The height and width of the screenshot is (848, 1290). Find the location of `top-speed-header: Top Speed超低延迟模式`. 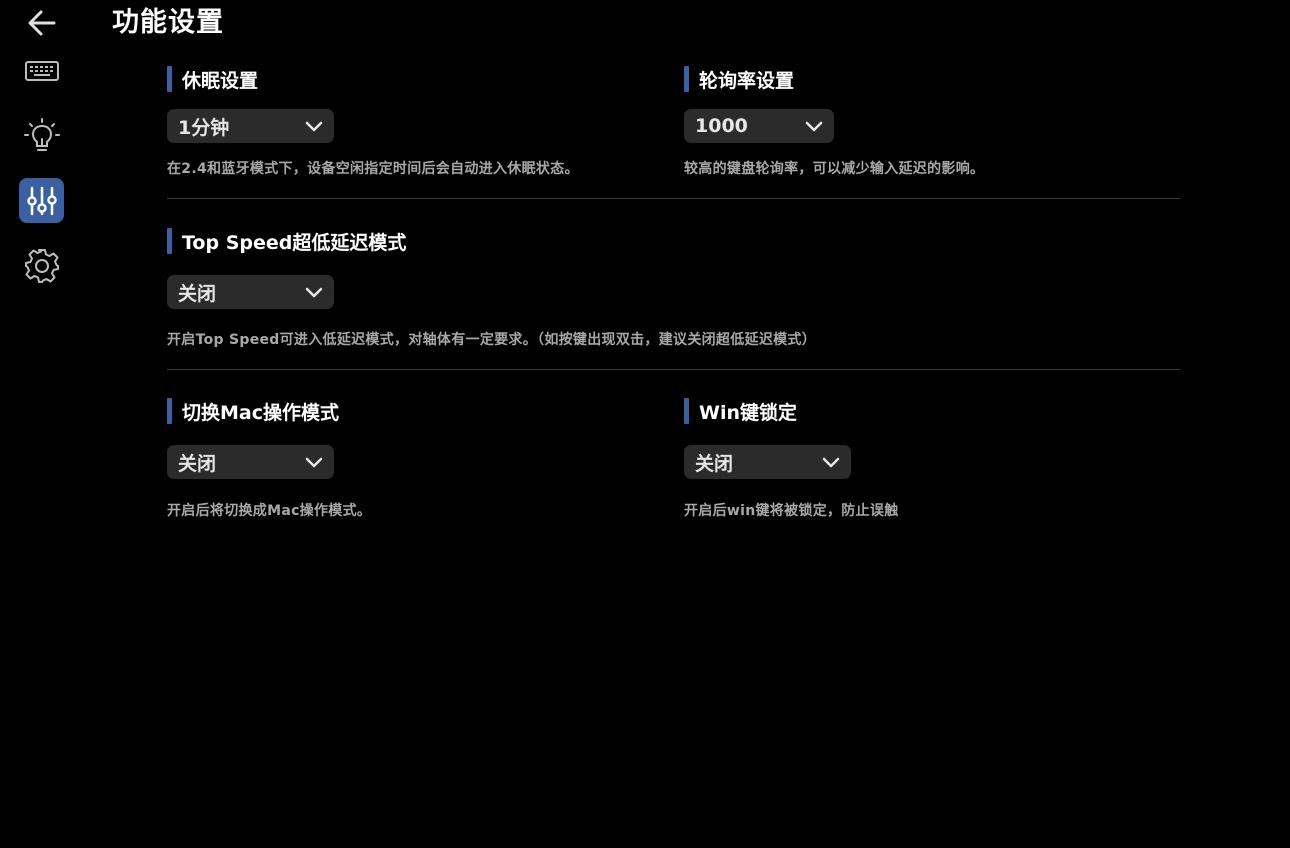

top-speed-header: Top Speed超低延迟模式 is located at coordinates (286, 241).